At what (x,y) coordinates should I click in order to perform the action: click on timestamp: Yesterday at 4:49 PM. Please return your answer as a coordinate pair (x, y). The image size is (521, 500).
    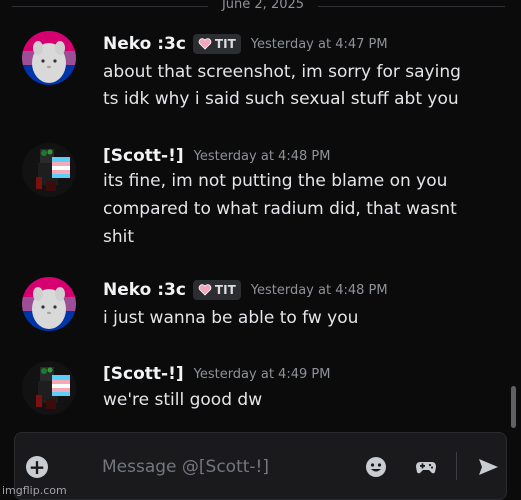
    Looking at the image, I should click on (262, 374).